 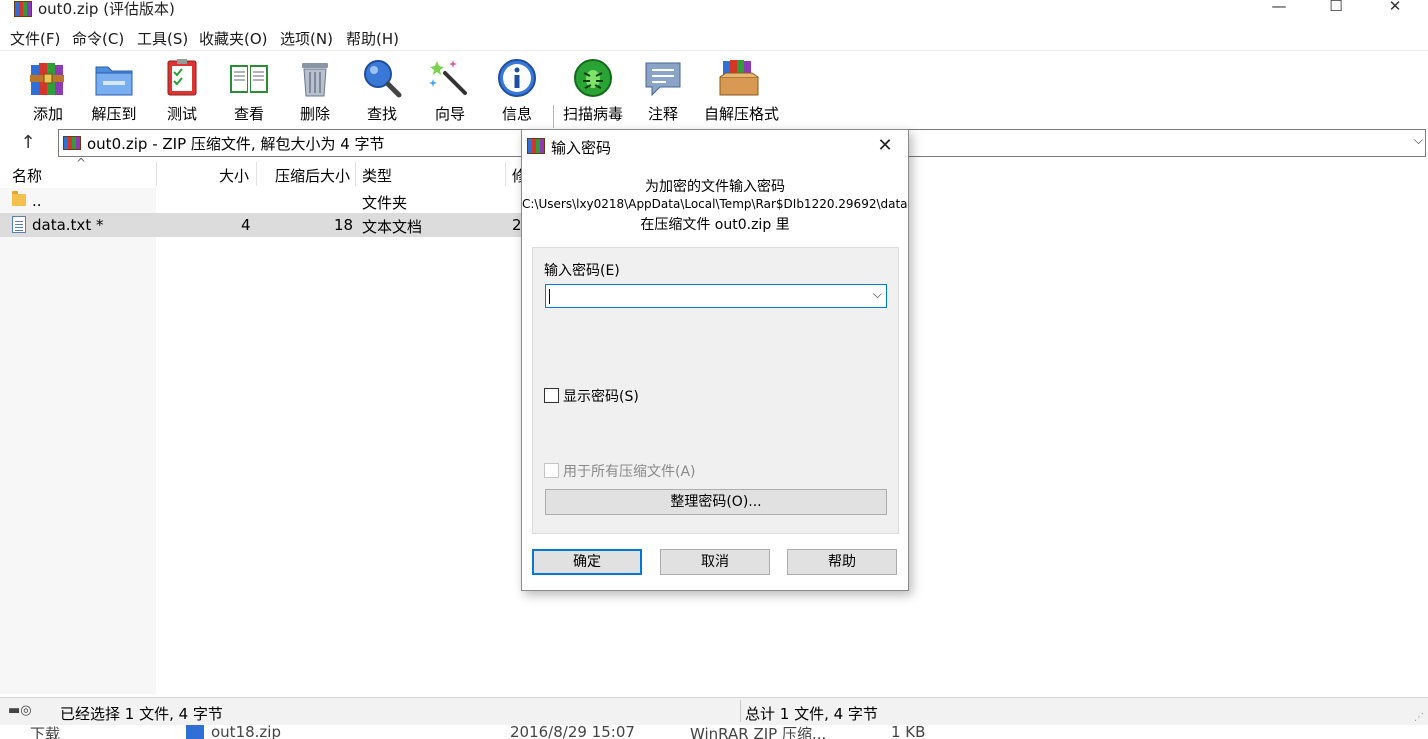 I want to click on show-password-label: 显示密码(S), so click(x=601, y=396).